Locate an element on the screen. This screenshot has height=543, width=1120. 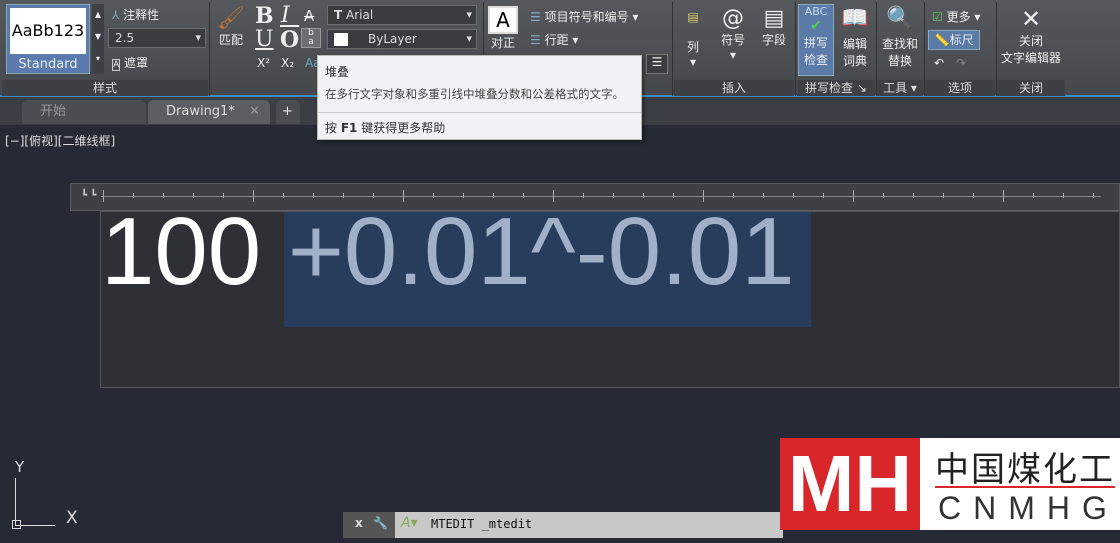
panel-label-options: 选项 is located at coordinates (960, 88).